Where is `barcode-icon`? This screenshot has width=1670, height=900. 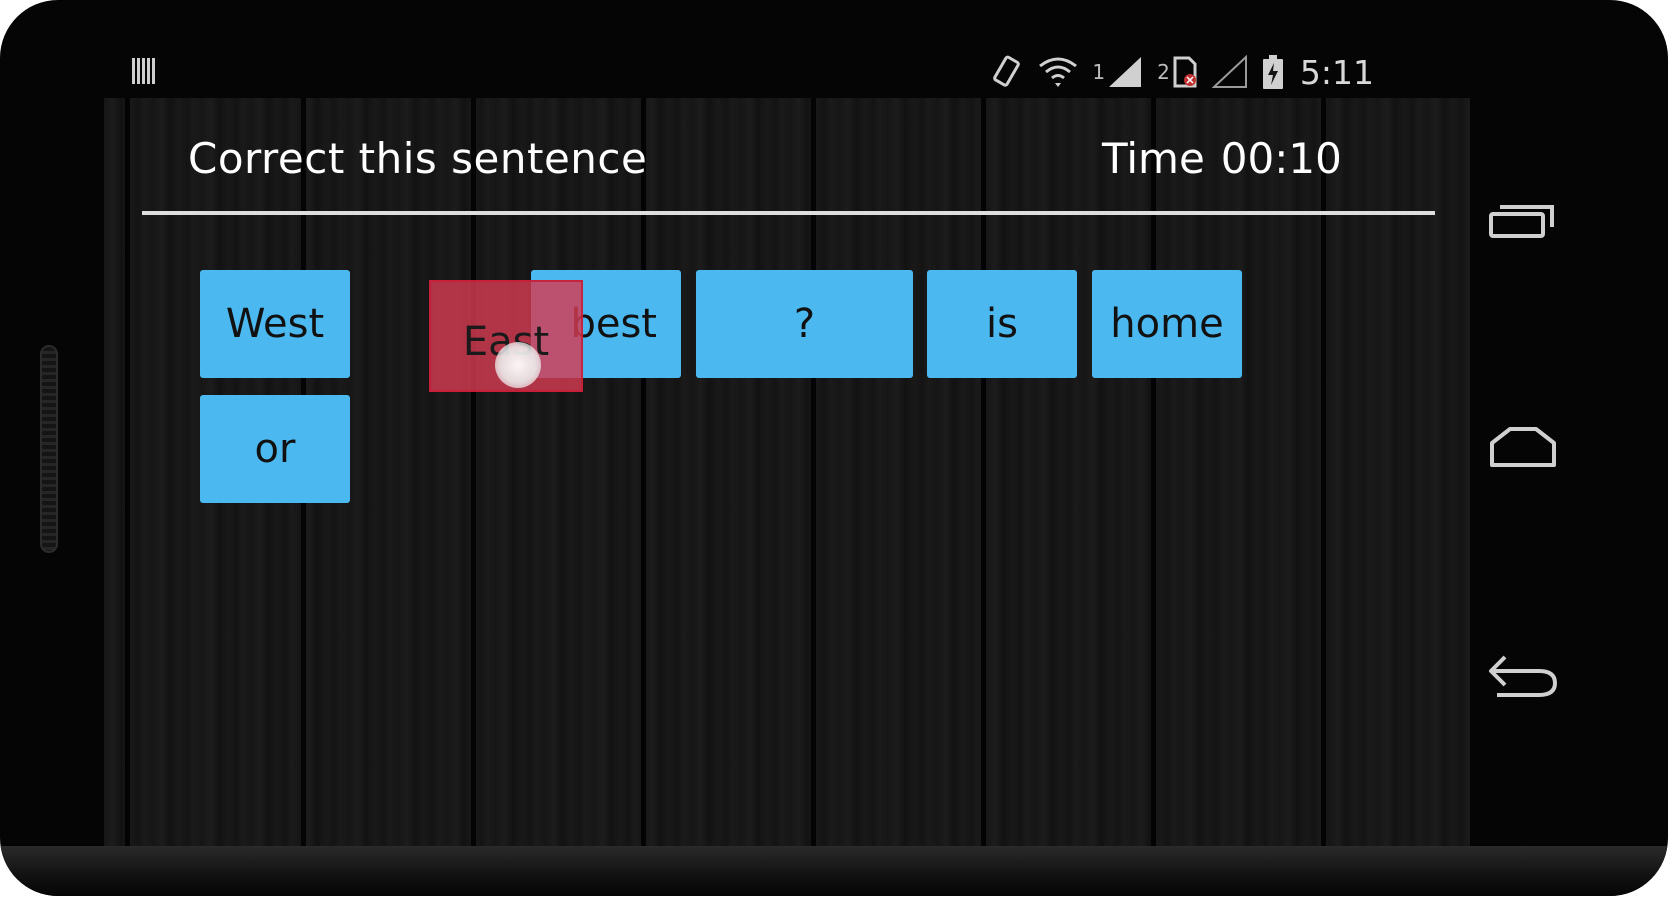
barcode-icon is located at coordinates (145, 71).